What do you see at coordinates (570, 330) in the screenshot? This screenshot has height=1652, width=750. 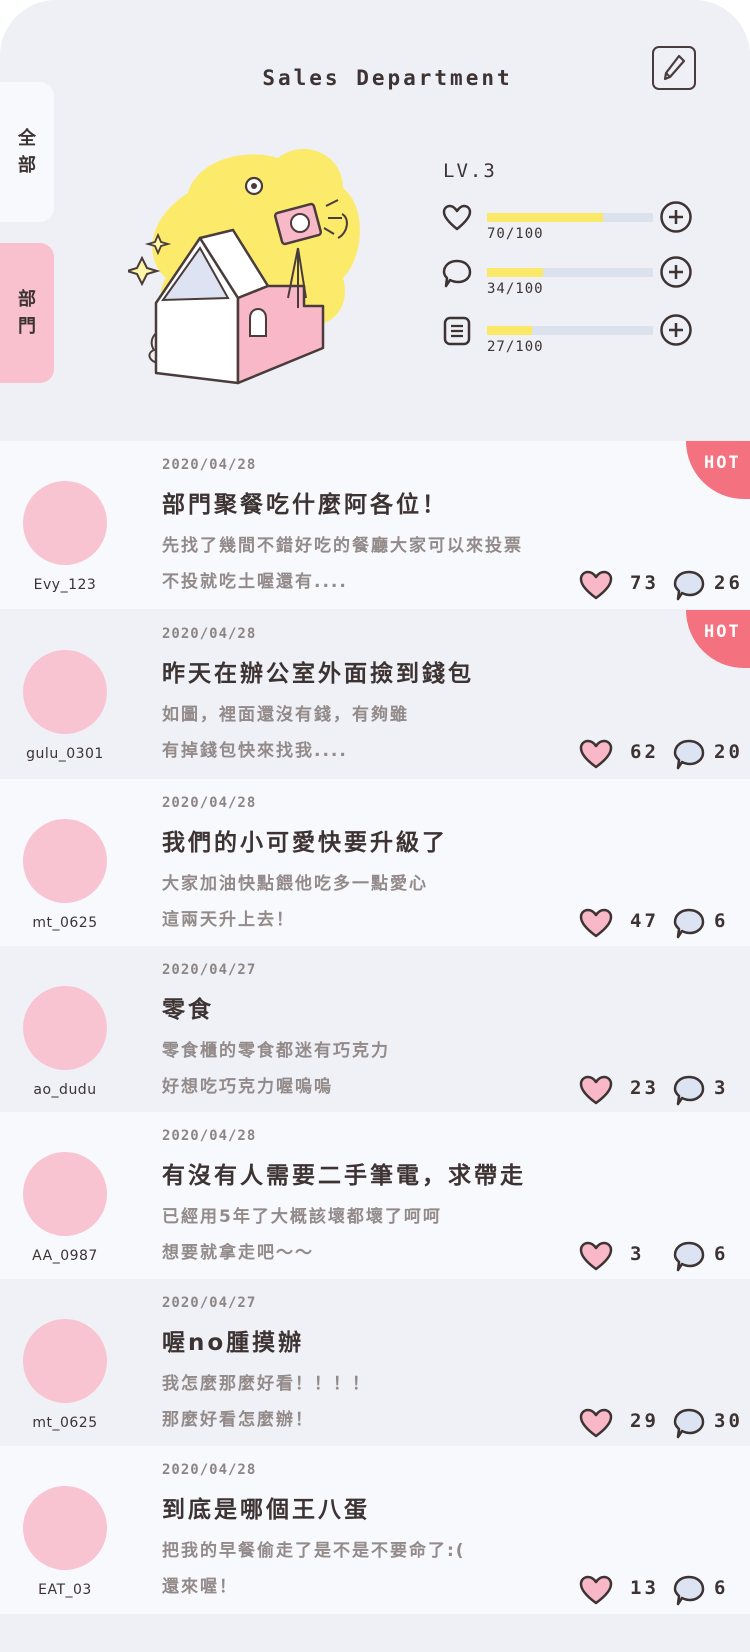 I see `post-progress-bar` at bounding box center [570, 330].